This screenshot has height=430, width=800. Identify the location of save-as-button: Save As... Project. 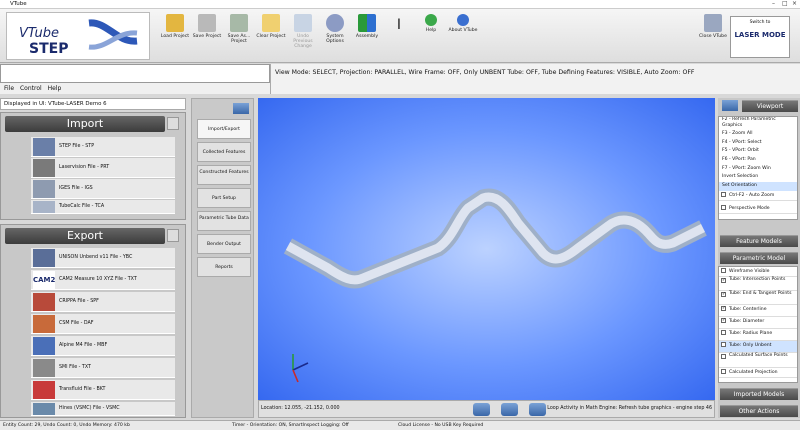
(239, 29).